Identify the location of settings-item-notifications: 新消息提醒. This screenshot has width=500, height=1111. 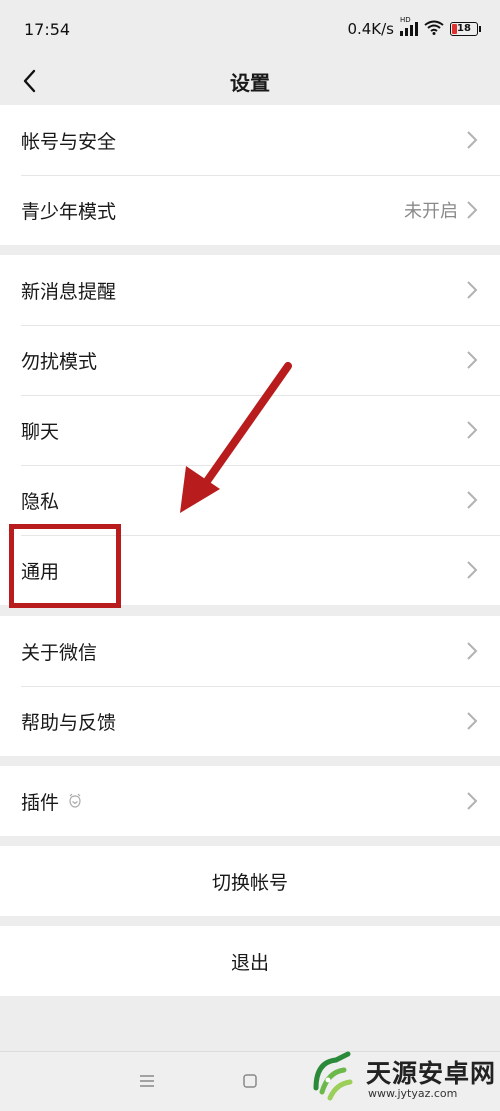
(250, 290).